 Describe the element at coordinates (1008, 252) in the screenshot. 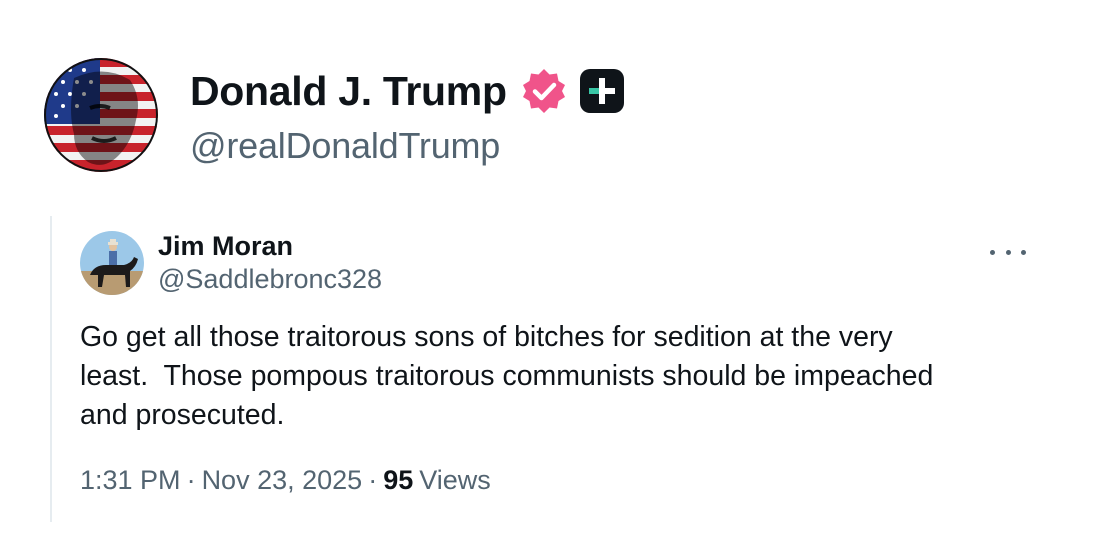

I see `more-options-icon` at that location.